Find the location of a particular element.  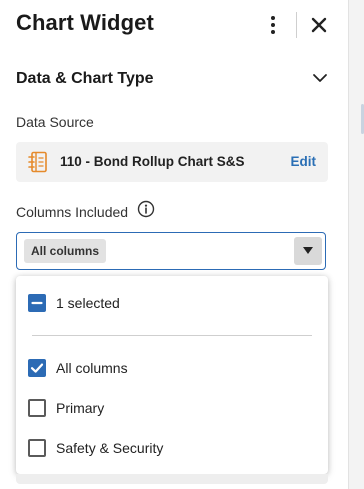

data-source-label: Data Source is located at coordinates (55, 122).